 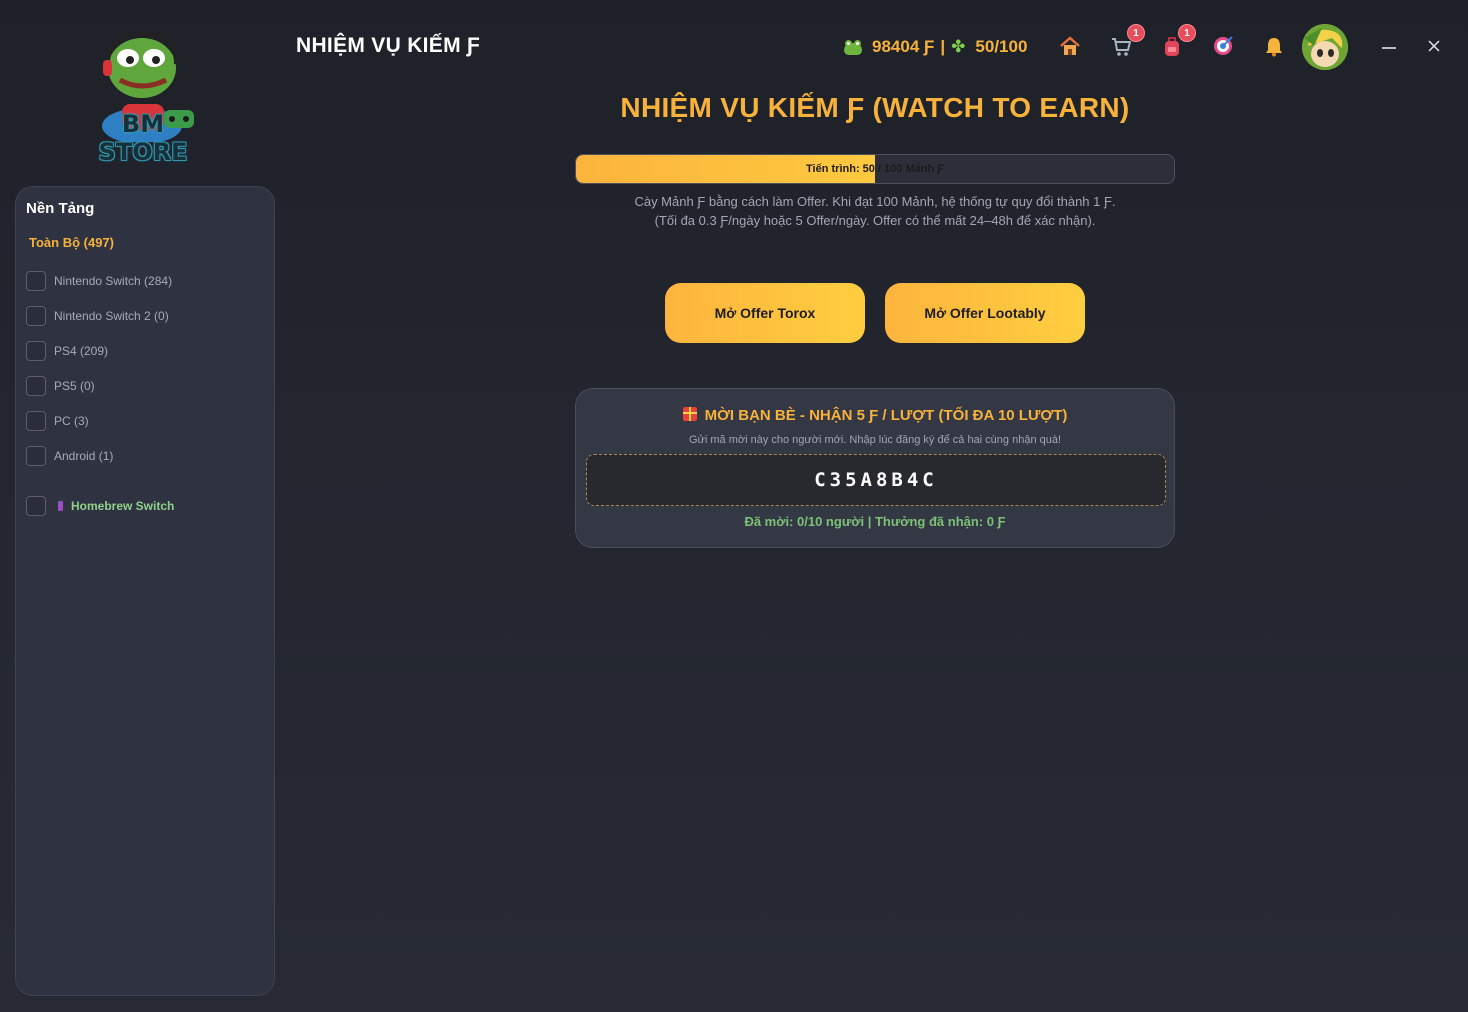 What do you see at coordinates (71, 421) in the screenshot?
I see `platform-label: PC (3)` at bounding box center [71, 421].